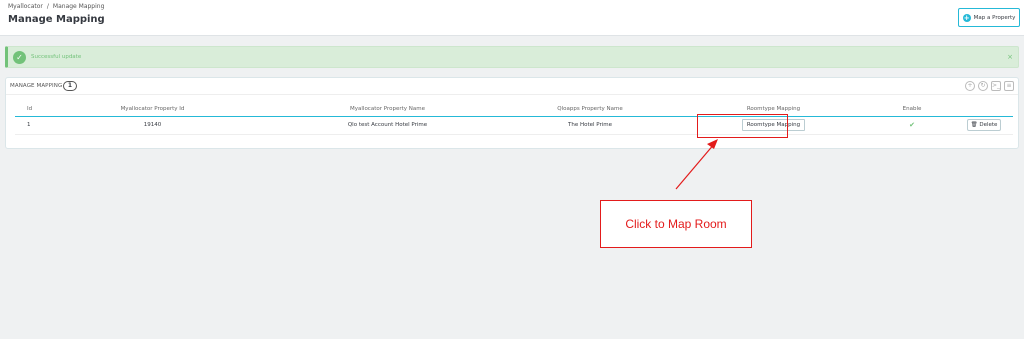  I want to click on count-badge: 1, so click(70, 86).